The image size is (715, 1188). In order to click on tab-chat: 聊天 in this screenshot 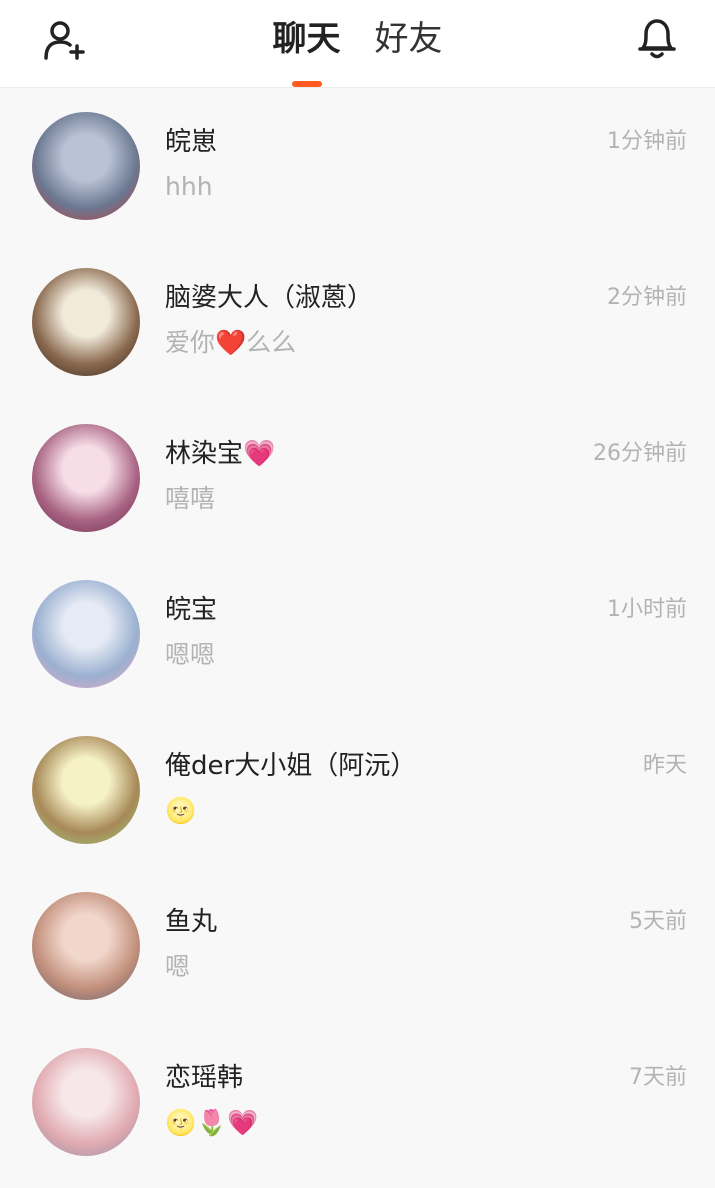, I will do `click(307, 43)`.